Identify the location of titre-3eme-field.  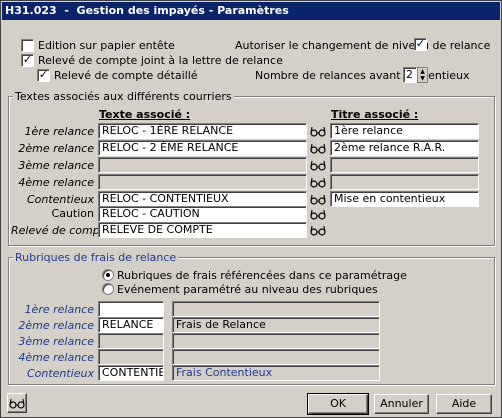
(404, 165).